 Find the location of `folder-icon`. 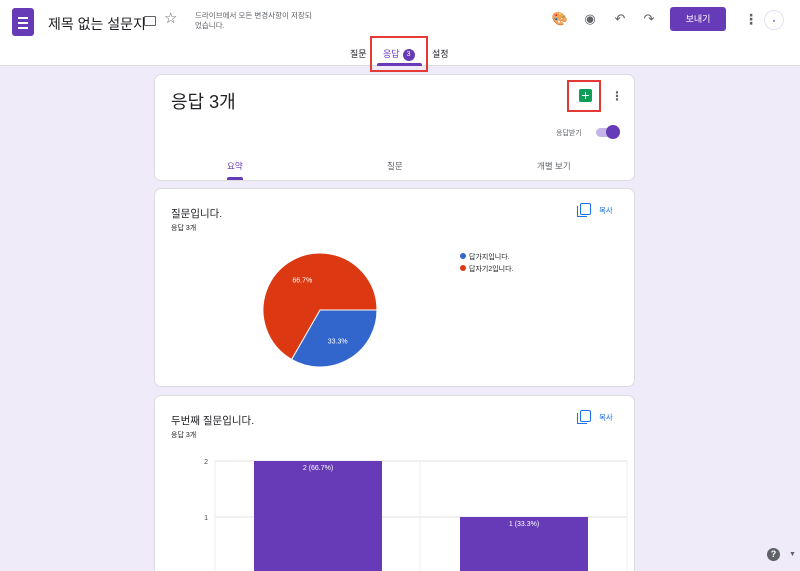

folder-icon is located at coordinates (150, 21).